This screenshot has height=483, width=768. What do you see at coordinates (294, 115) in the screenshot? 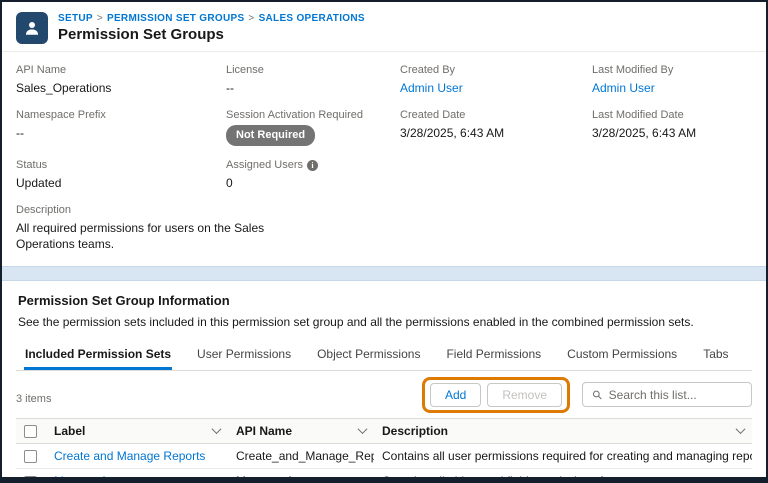
I see `field-label: Session Activation Required` at bounding box center [294, 115].